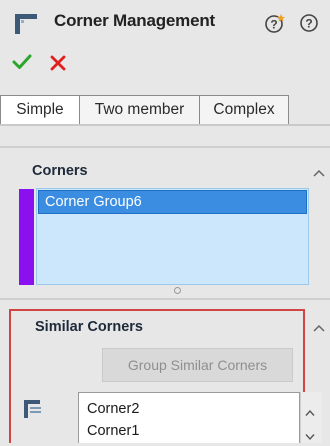  I want to click on whats-new-help-icon: ?, so click(275, 23).